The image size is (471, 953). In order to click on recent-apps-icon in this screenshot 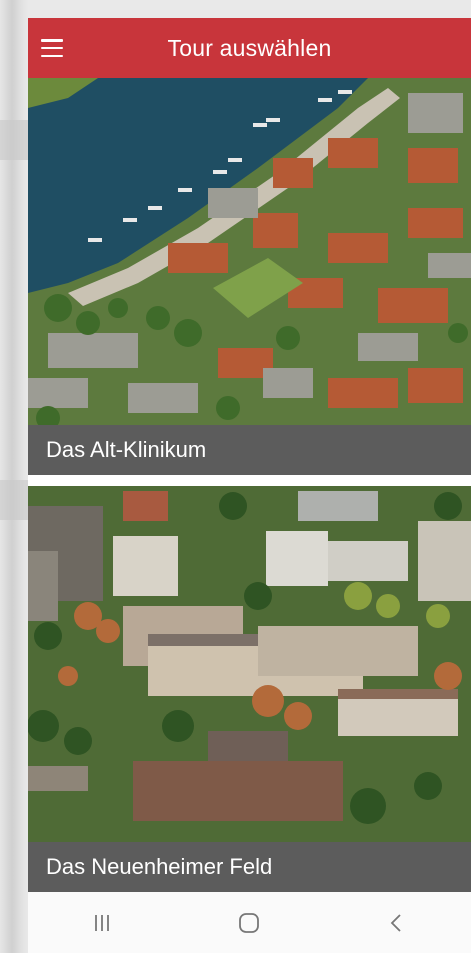, I will do `click(102, 923)`.